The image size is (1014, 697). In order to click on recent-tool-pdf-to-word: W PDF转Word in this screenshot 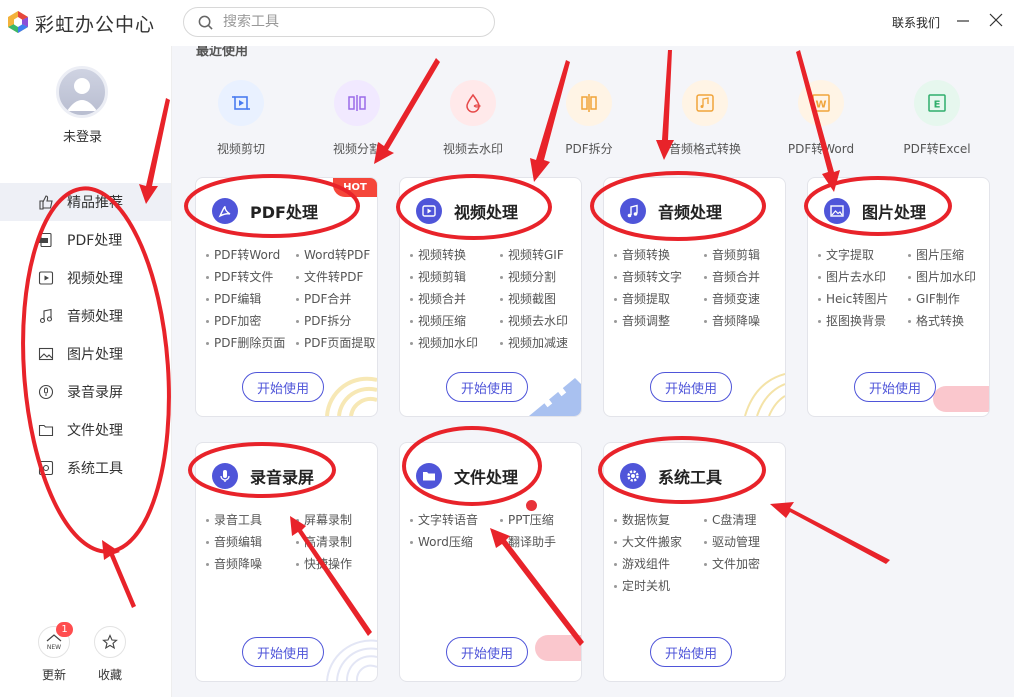, I will do `click(821, 118)`.